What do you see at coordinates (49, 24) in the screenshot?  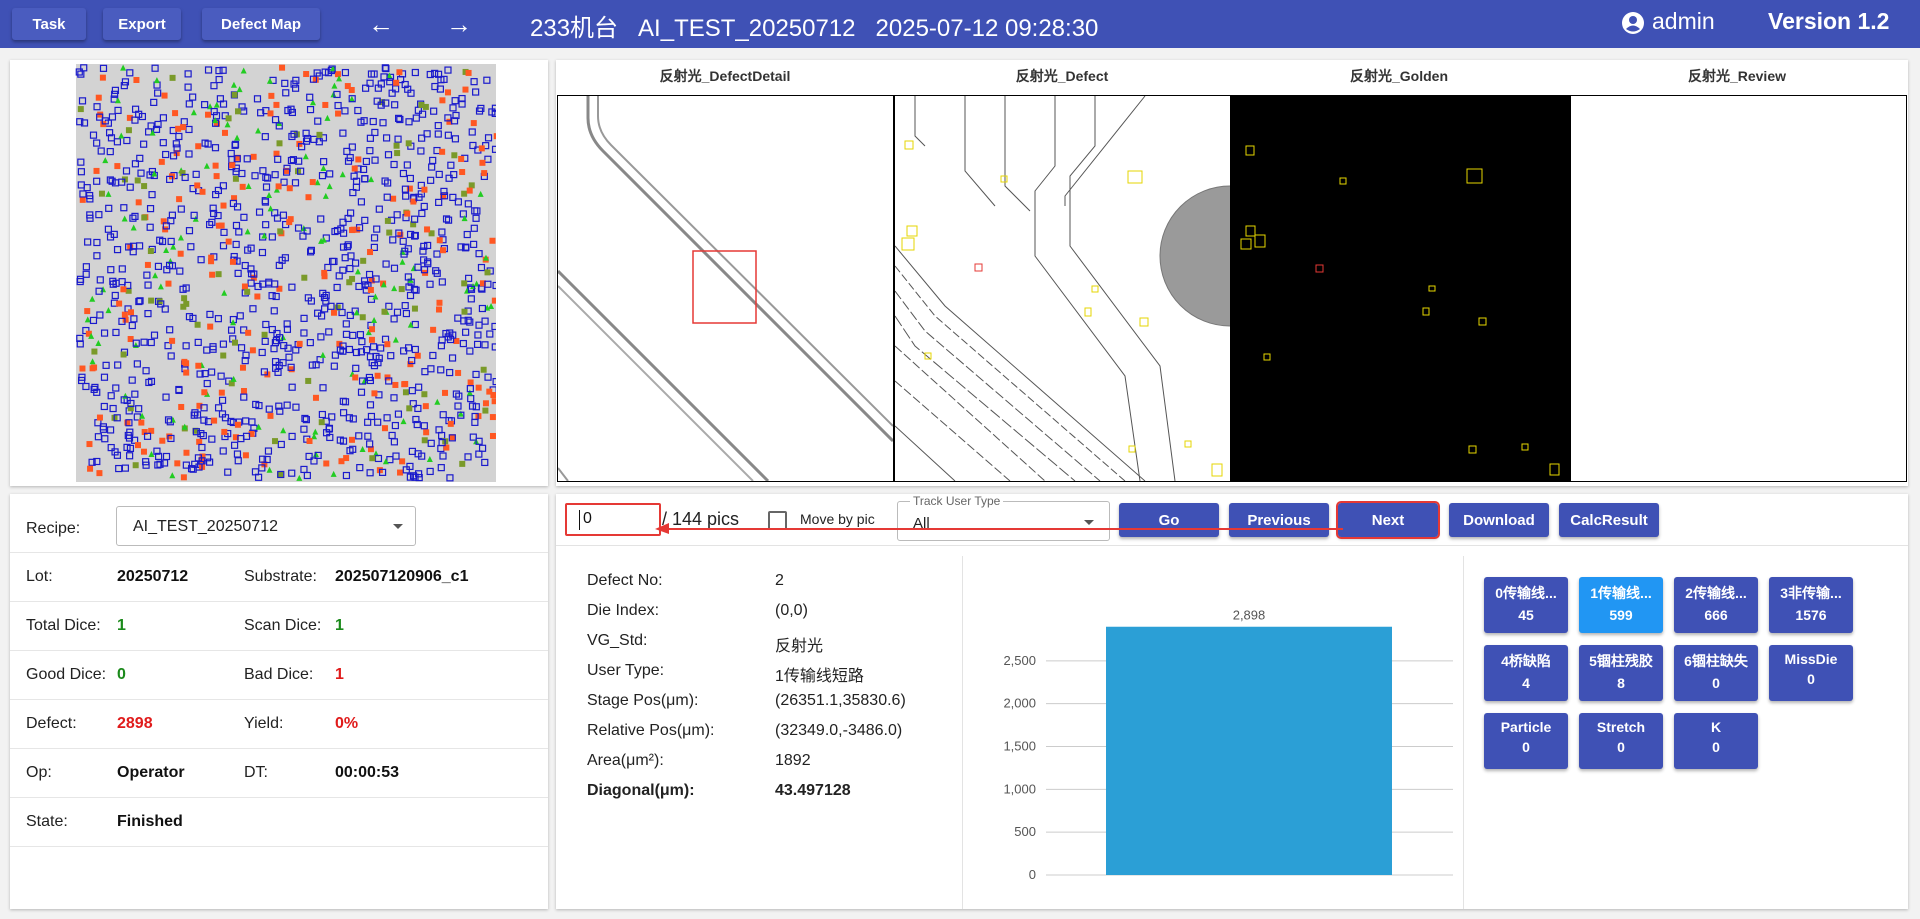 I see `task-button: Task` at bounding box center [49, 24].